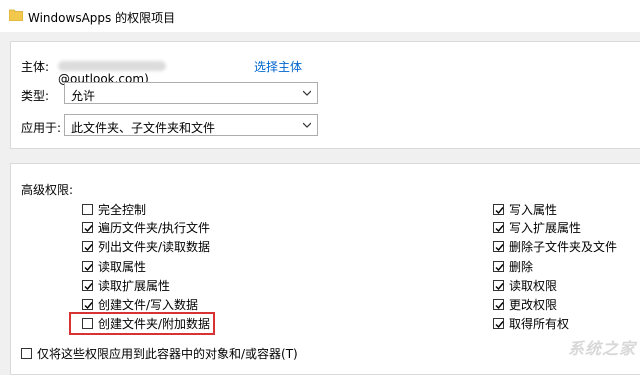  I want to click on applies-to-label: 应用于:, so click(41, 128).